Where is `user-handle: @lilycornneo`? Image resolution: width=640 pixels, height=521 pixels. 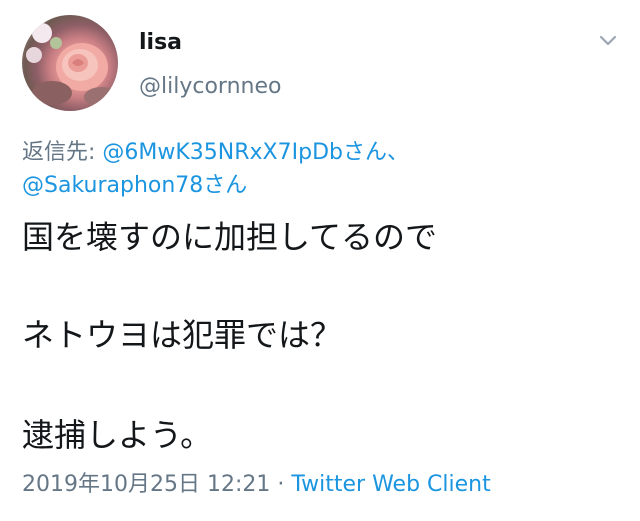 user-handle: @lilycornneo is located at coordinates (210, 86).